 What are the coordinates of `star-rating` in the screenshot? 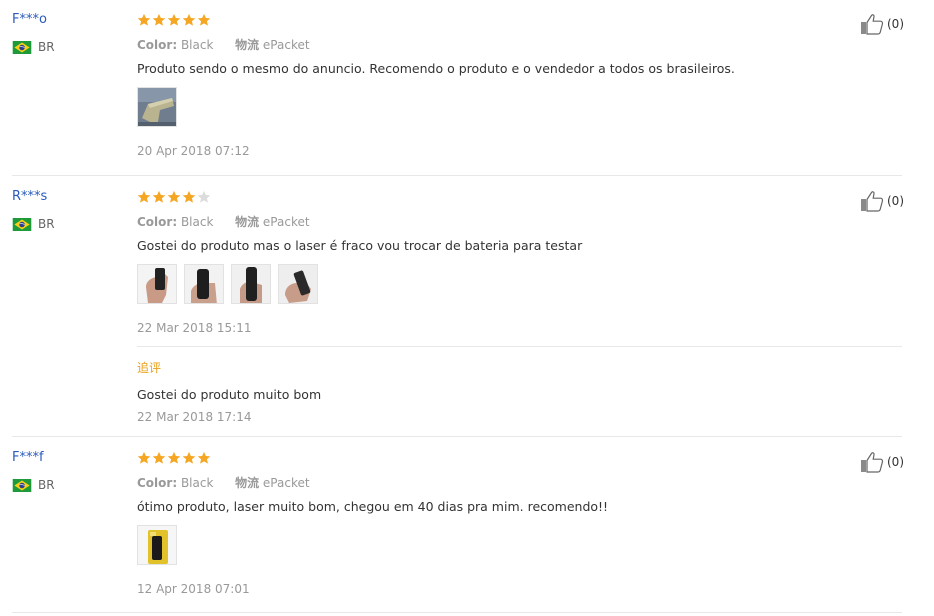 It's located at (174, 458).